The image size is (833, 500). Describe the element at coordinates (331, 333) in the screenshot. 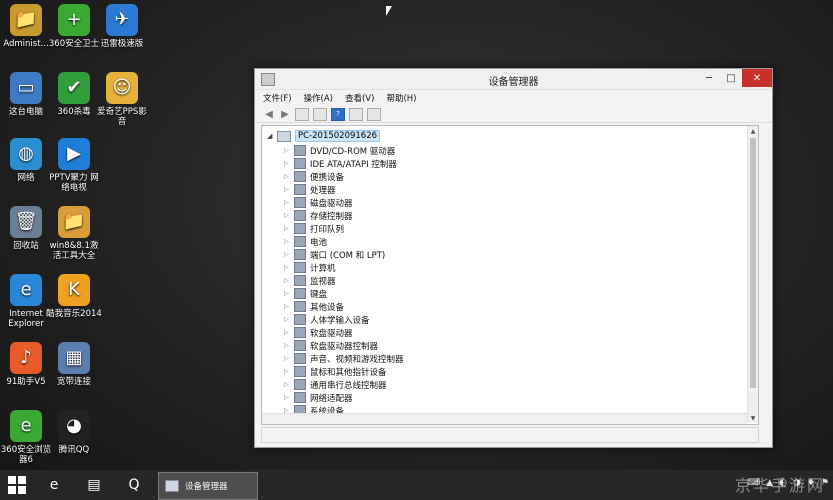

I see `tree-node-label: 软盘驱动器` at that location.